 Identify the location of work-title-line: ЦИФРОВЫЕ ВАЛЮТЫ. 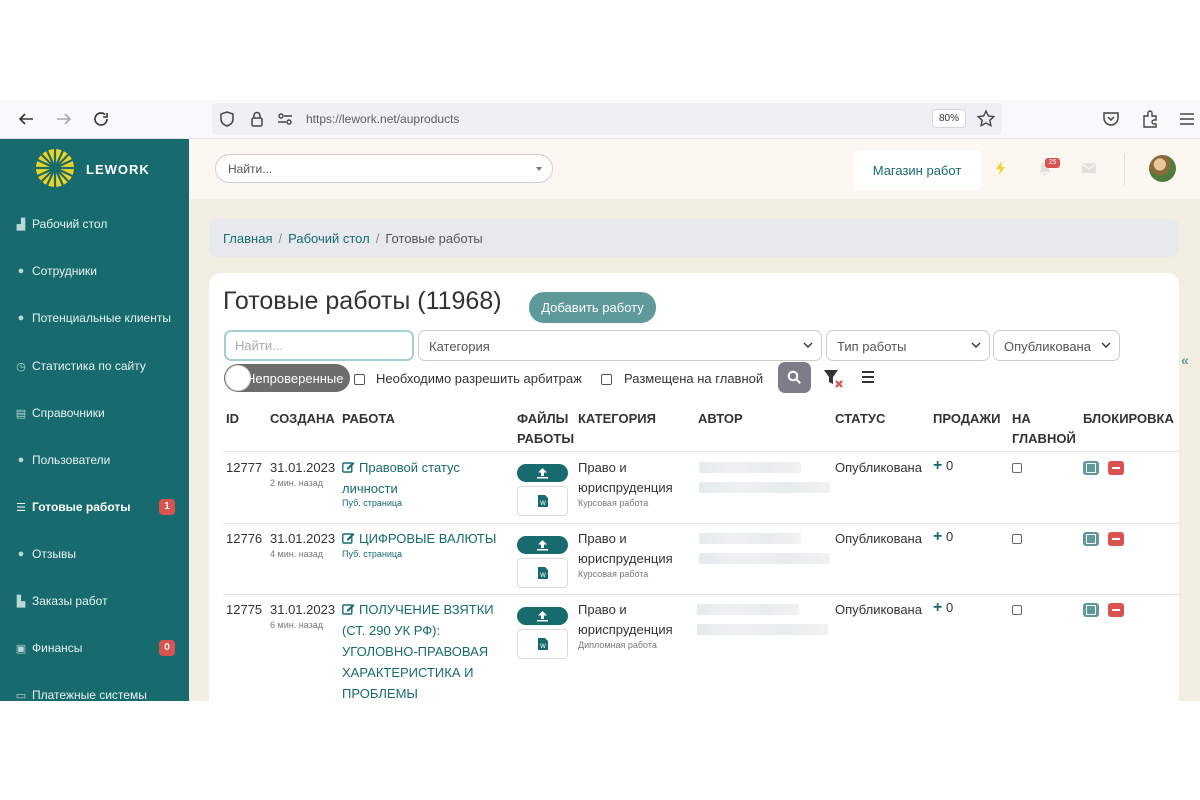
(427, 538).